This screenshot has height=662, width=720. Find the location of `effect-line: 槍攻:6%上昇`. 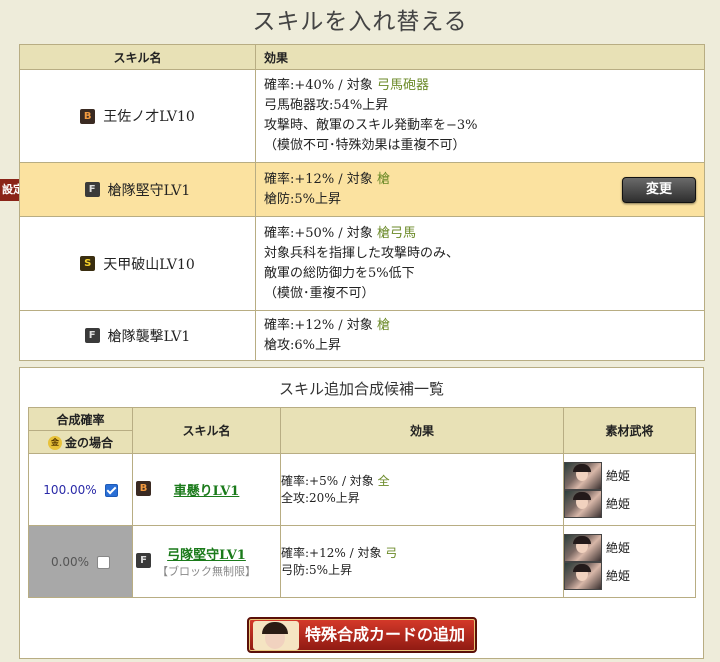

effect-line: 槍攻:6%上昇 is located at coordinates (303, 345).